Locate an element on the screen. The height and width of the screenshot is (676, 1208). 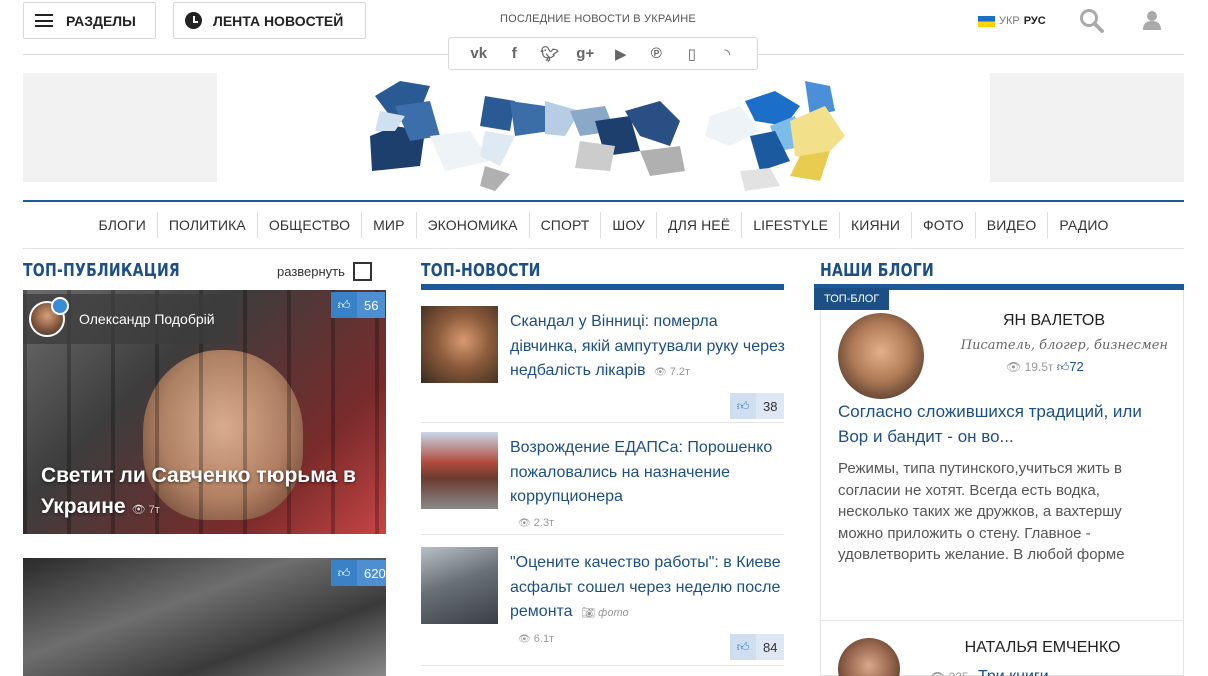
vk-icon: vk is located at coordinates (479, 53).